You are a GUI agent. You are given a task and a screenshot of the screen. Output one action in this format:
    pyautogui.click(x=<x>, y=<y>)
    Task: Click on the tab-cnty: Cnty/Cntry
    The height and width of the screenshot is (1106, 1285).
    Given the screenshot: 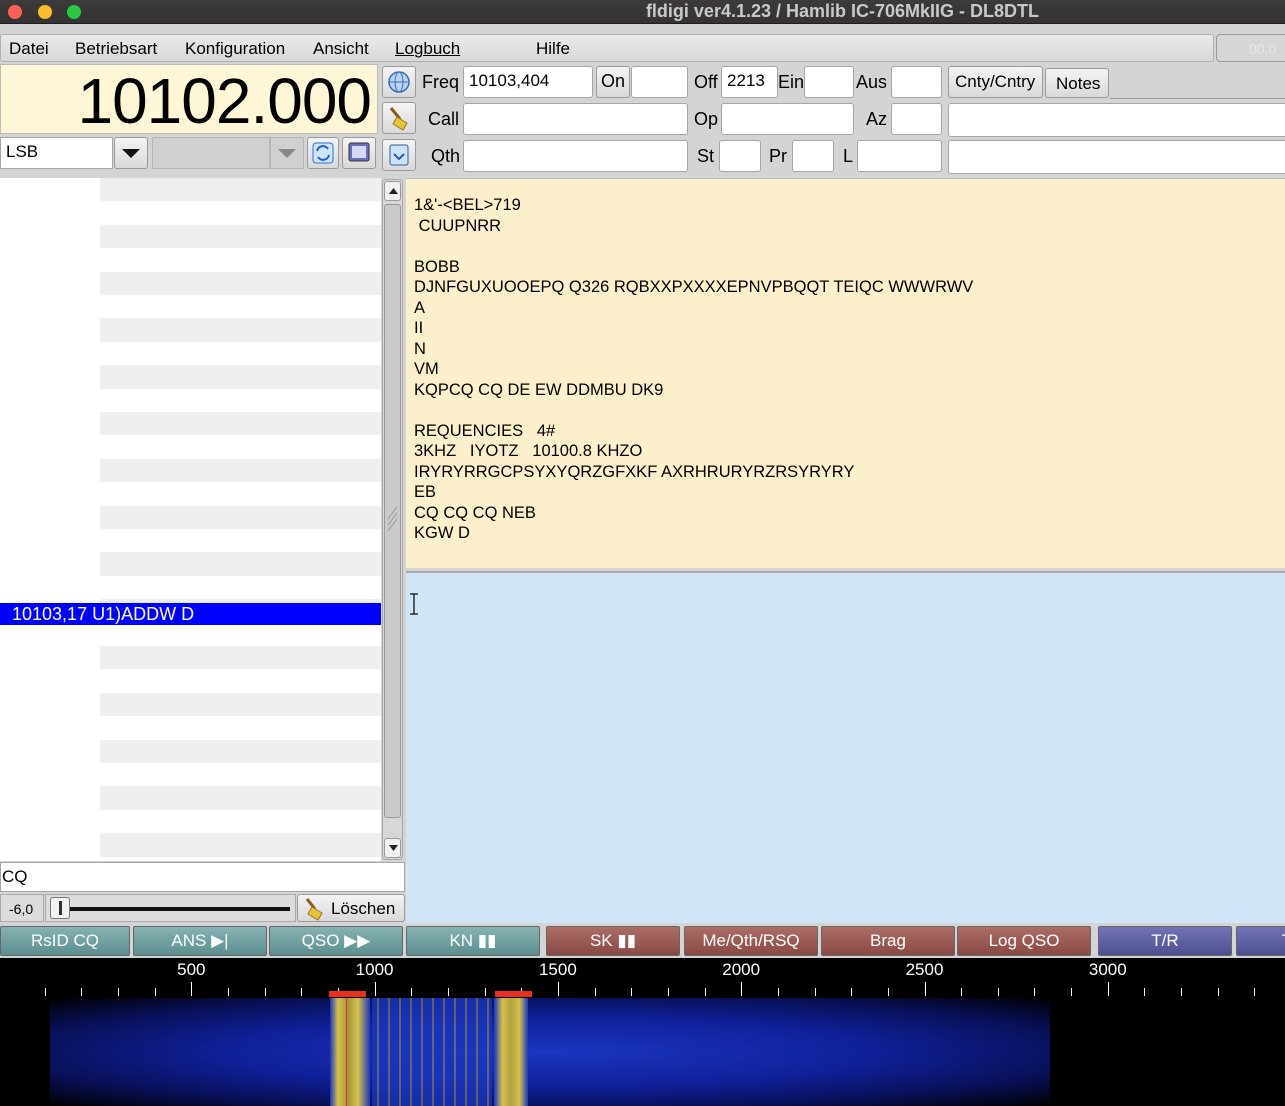 What is the action you would take?
    pyautogui.click(x=995, y=82)
    